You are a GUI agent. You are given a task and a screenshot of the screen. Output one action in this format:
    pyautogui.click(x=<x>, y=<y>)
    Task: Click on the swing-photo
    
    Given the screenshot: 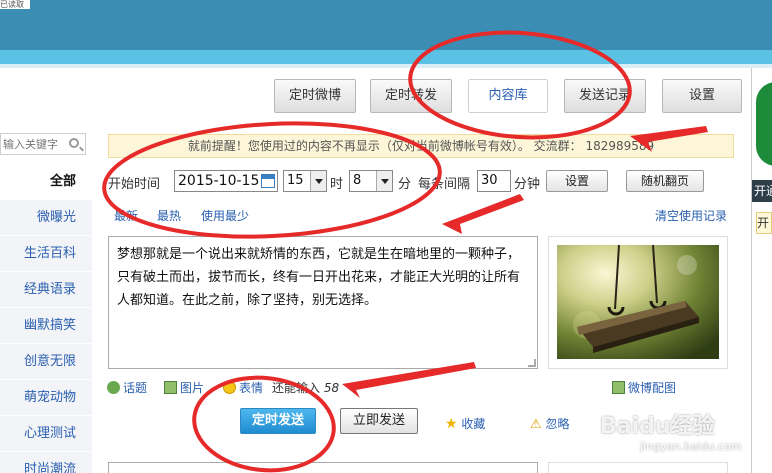 What is the action you would take?
    pyautogui.click(x=638, y=302)
    